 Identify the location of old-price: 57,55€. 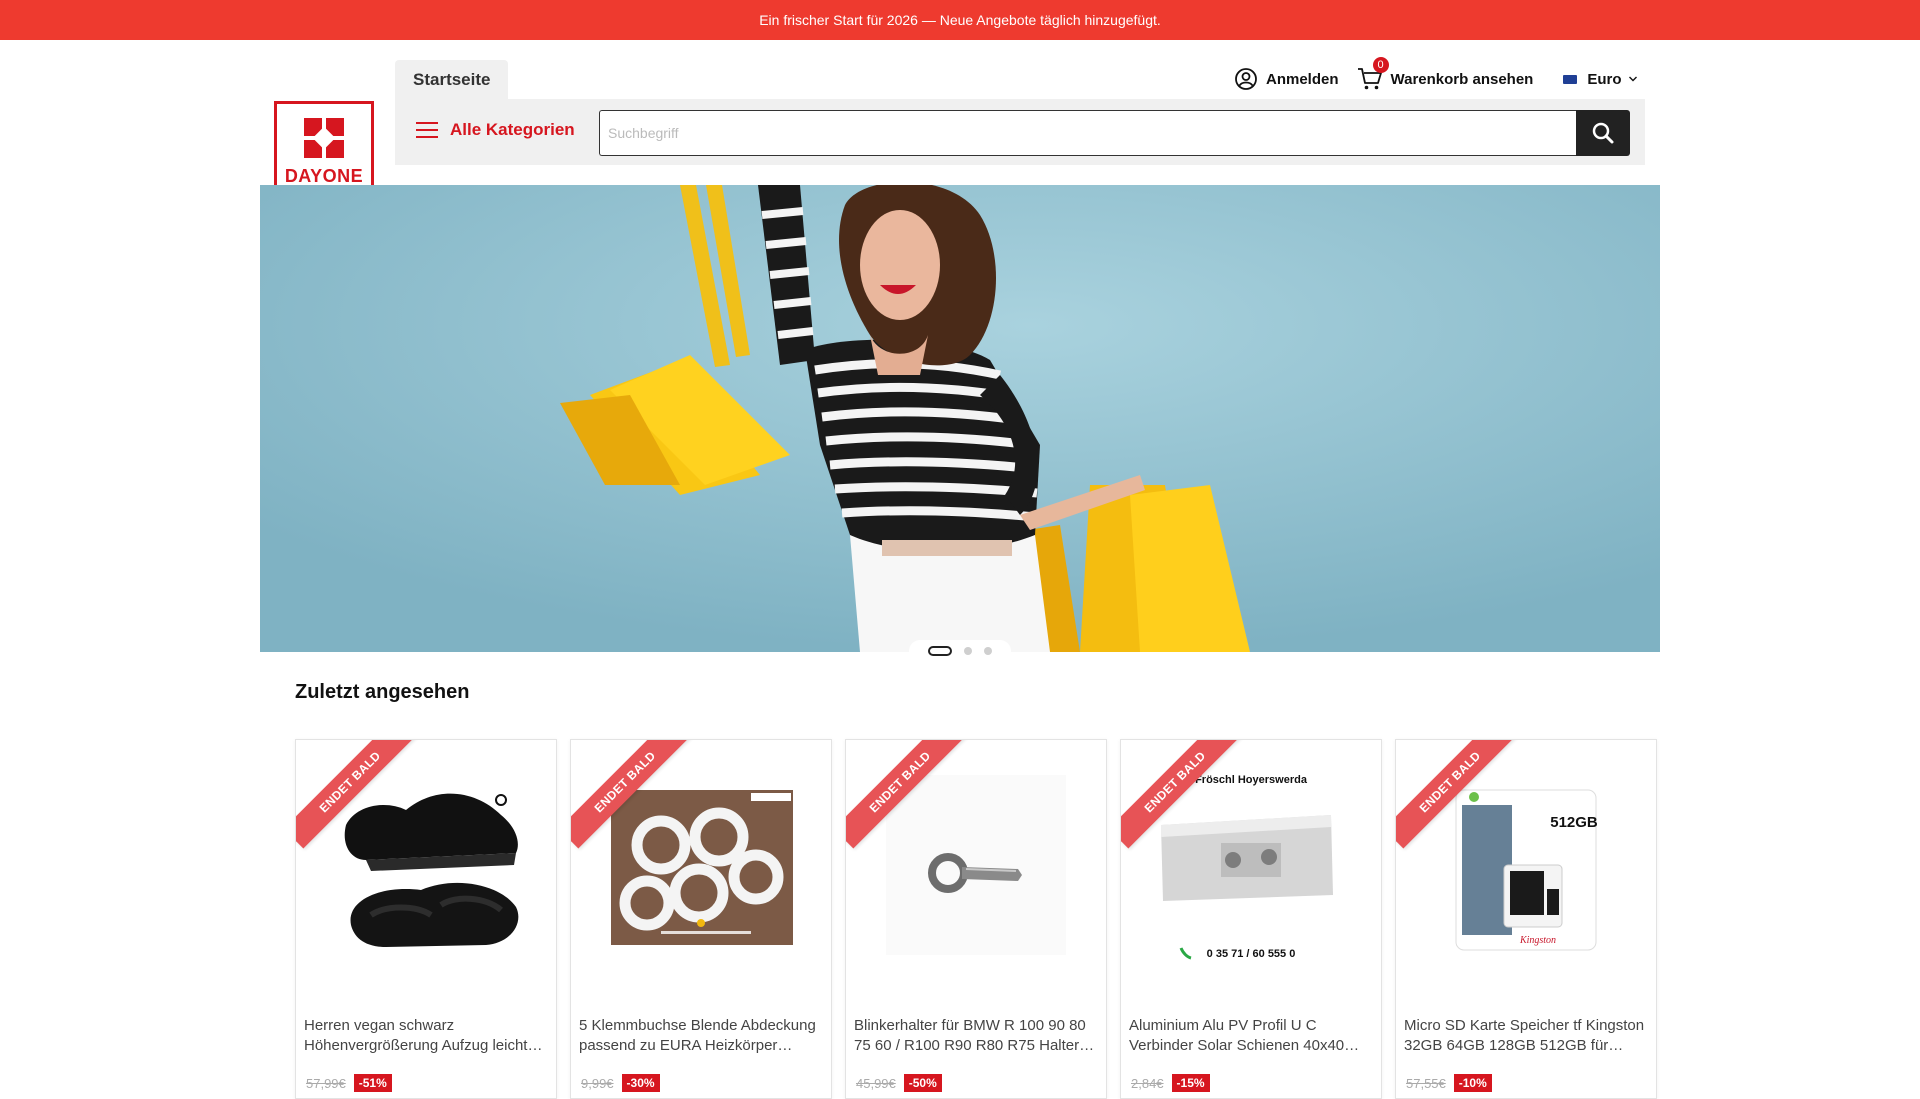
(1426, 1083).